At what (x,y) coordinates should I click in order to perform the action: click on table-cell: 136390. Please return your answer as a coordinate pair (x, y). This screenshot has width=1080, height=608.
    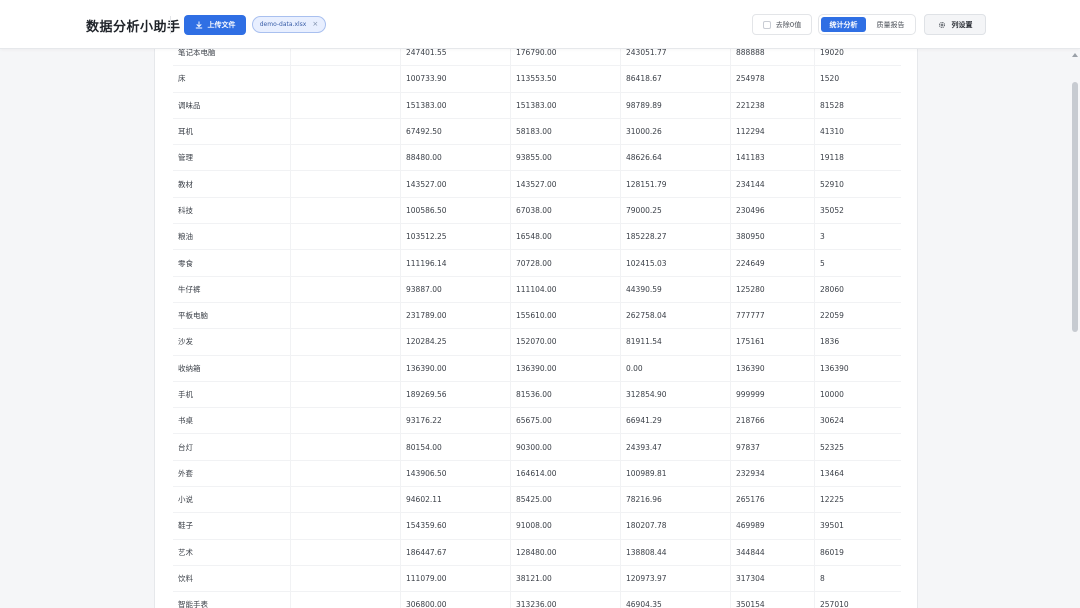
    Looking at the image, I should click on (834, 368).